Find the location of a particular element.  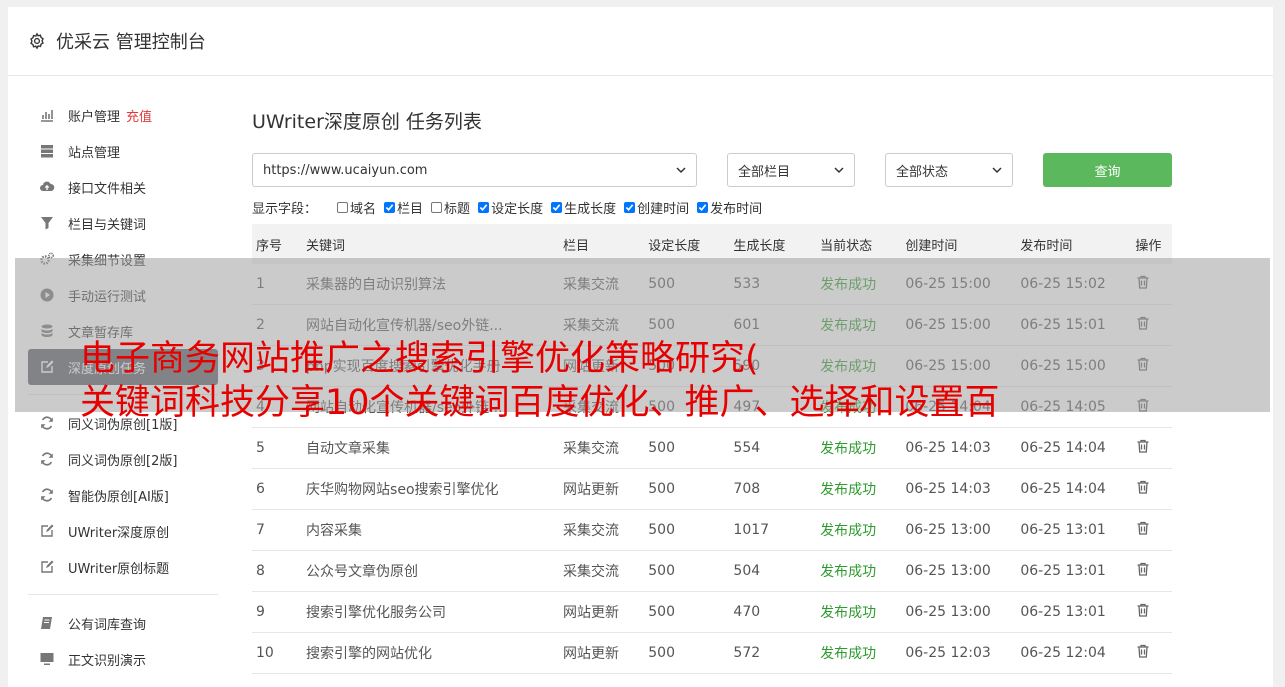

table-cell: 内容采集 is located at coordinates (431, 530).